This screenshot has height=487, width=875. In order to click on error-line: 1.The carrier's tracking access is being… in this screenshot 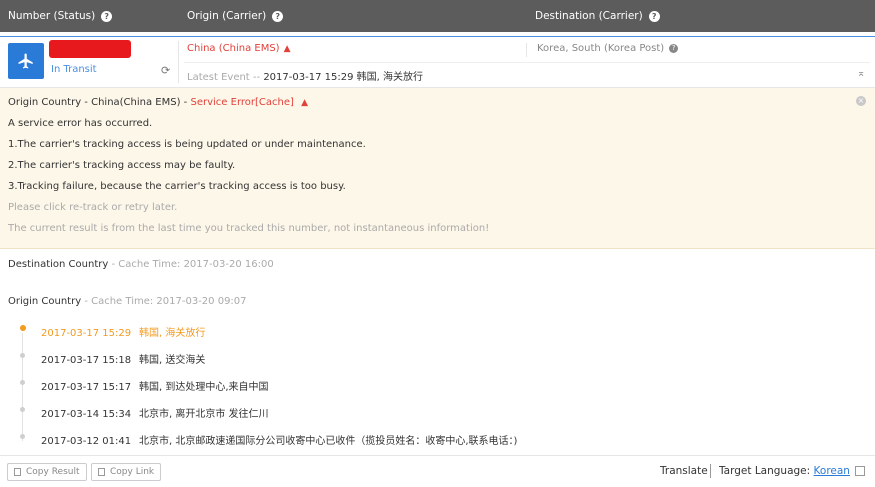, I will do `click(187, 144)`.